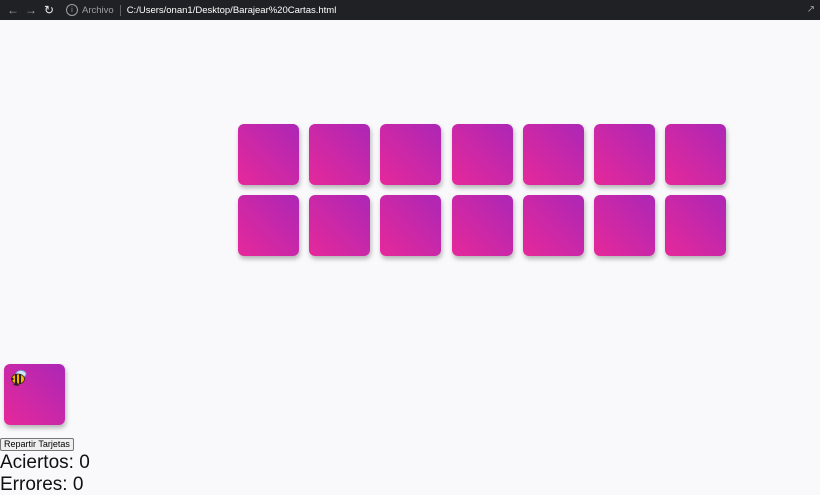  I want to click on misses-counter: Errores: 0, so click(42, 484).